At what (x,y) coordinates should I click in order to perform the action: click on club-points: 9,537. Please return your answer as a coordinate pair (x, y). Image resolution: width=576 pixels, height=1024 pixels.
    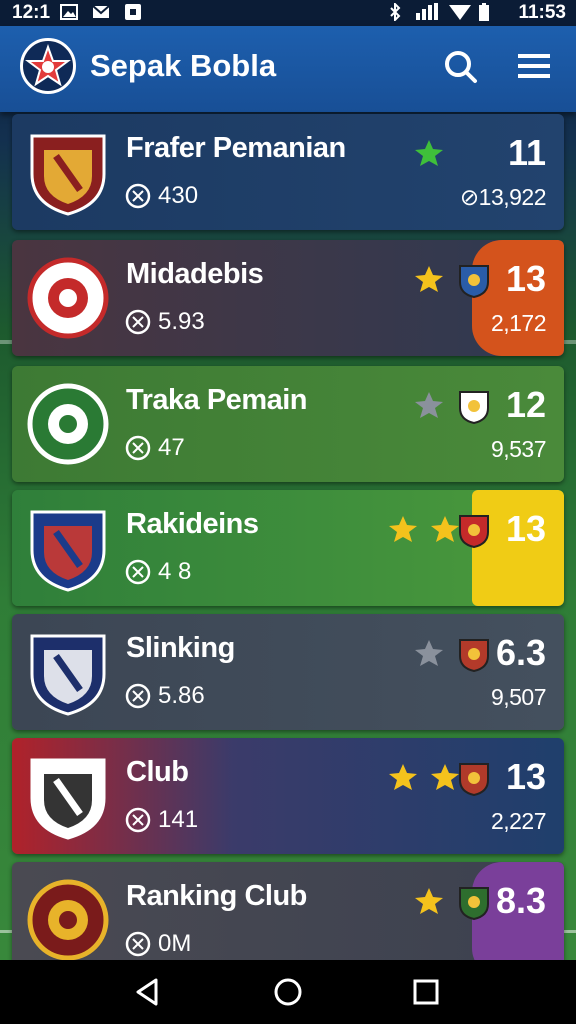
    Looking at the image, I should click on (518, 449).